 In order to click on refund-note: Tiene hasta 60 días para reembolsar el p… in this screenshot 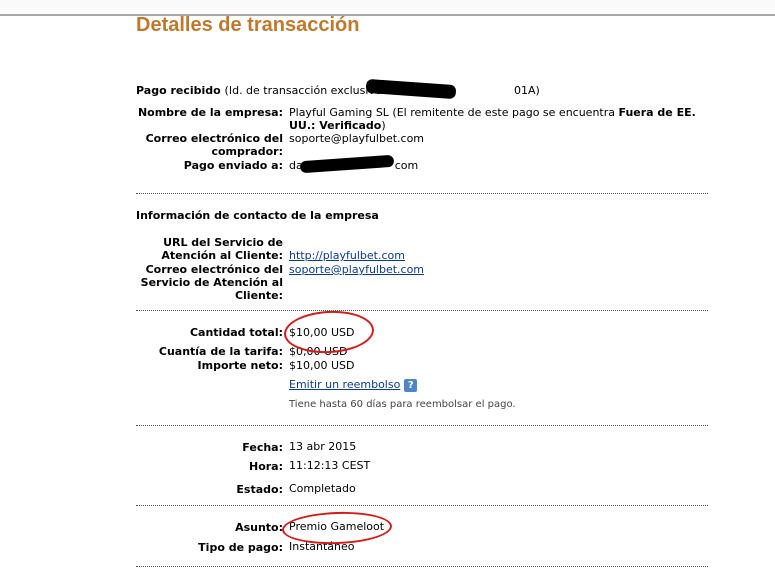, I will do `click(402, 404)`.